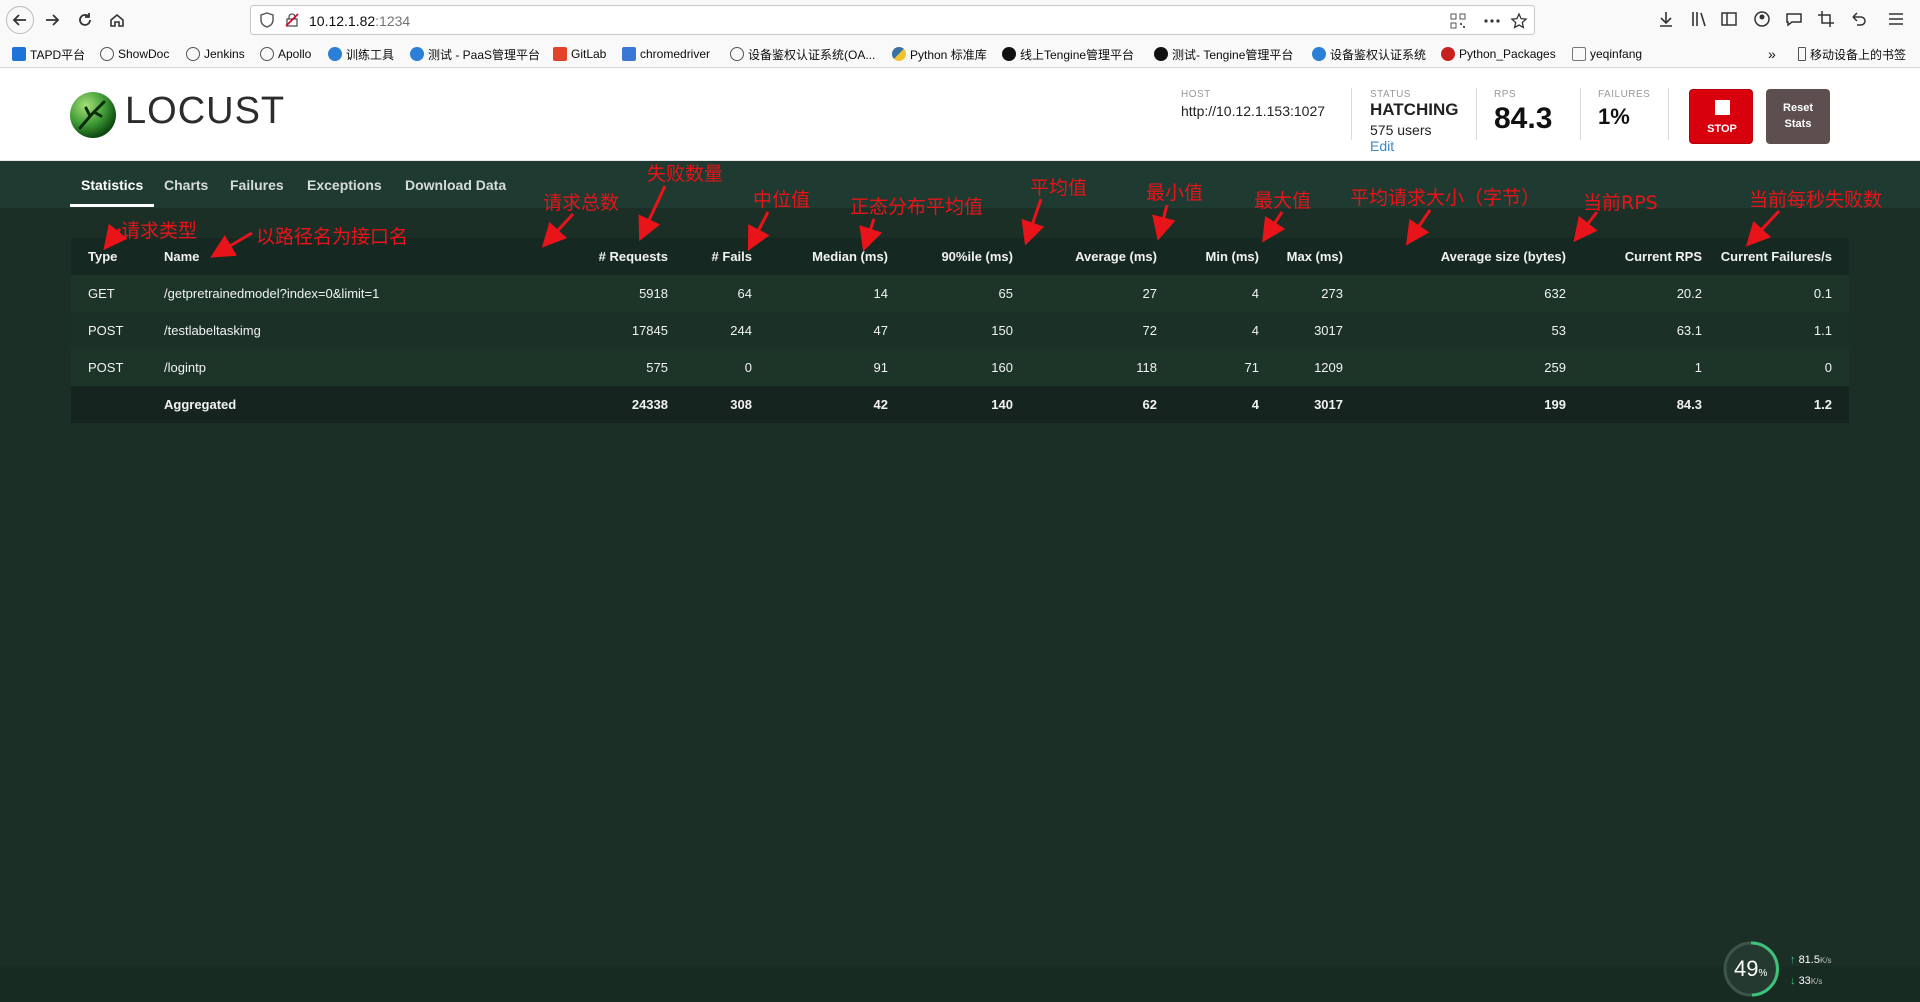  What do you see at coordinates (1223, 54) in the screenshot?
I see `bookmark-item: 测试- Tengine管理平台` at bounding box center [1223, 54].